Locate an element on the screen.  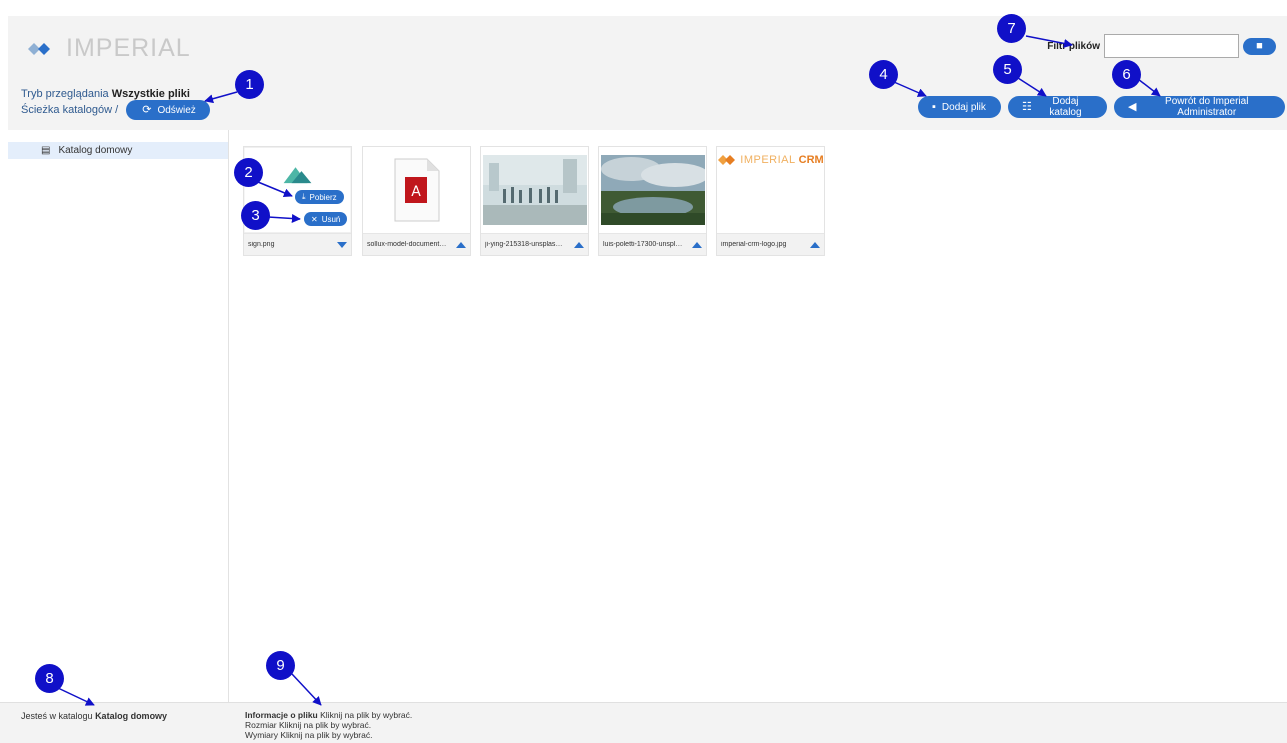
view-mode-label: Tryb przeglądania is located at coordinates (65, 94).